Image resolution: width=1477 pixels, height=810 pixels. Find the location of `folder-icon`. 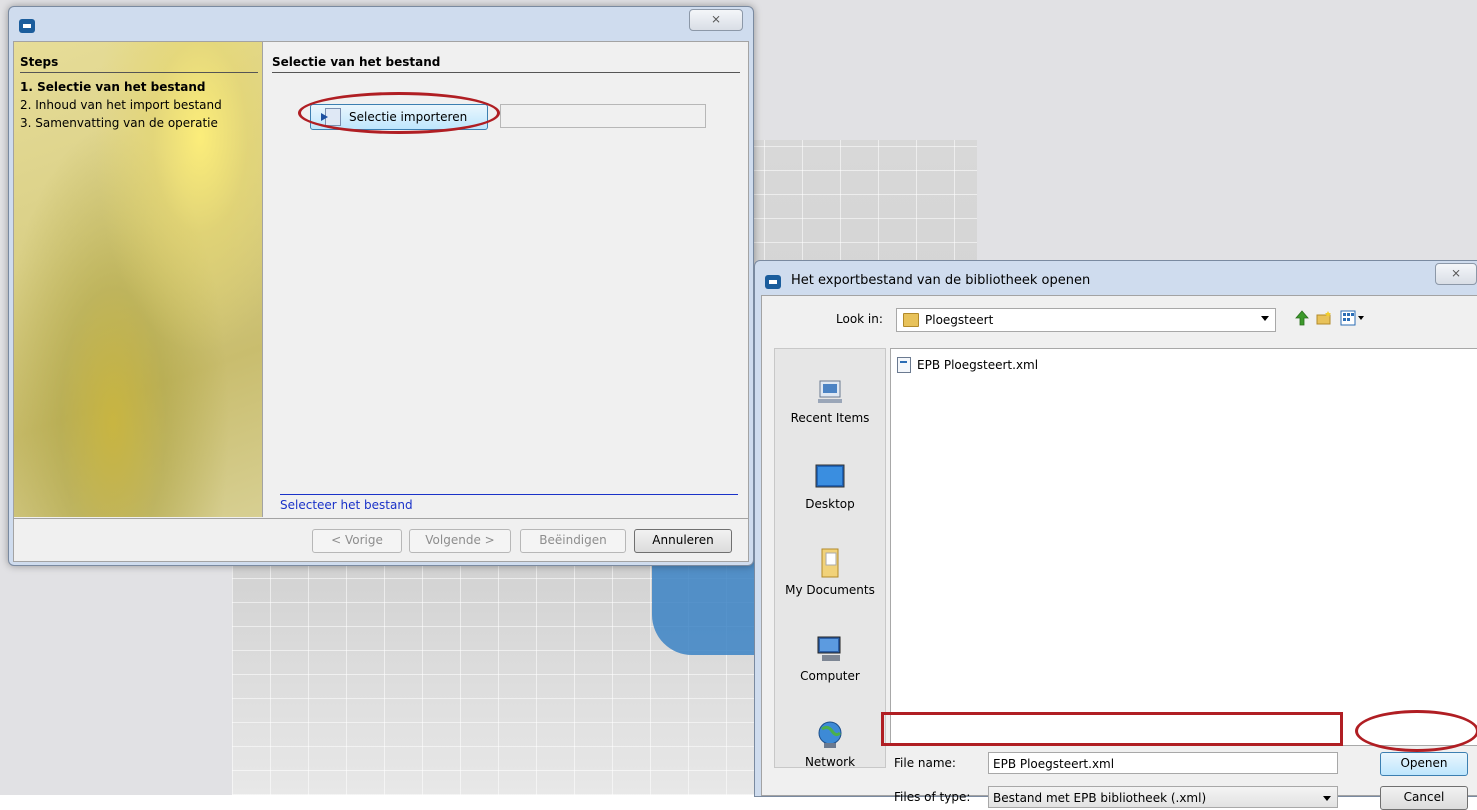

folder-icon is located at coordinates (911, 320).